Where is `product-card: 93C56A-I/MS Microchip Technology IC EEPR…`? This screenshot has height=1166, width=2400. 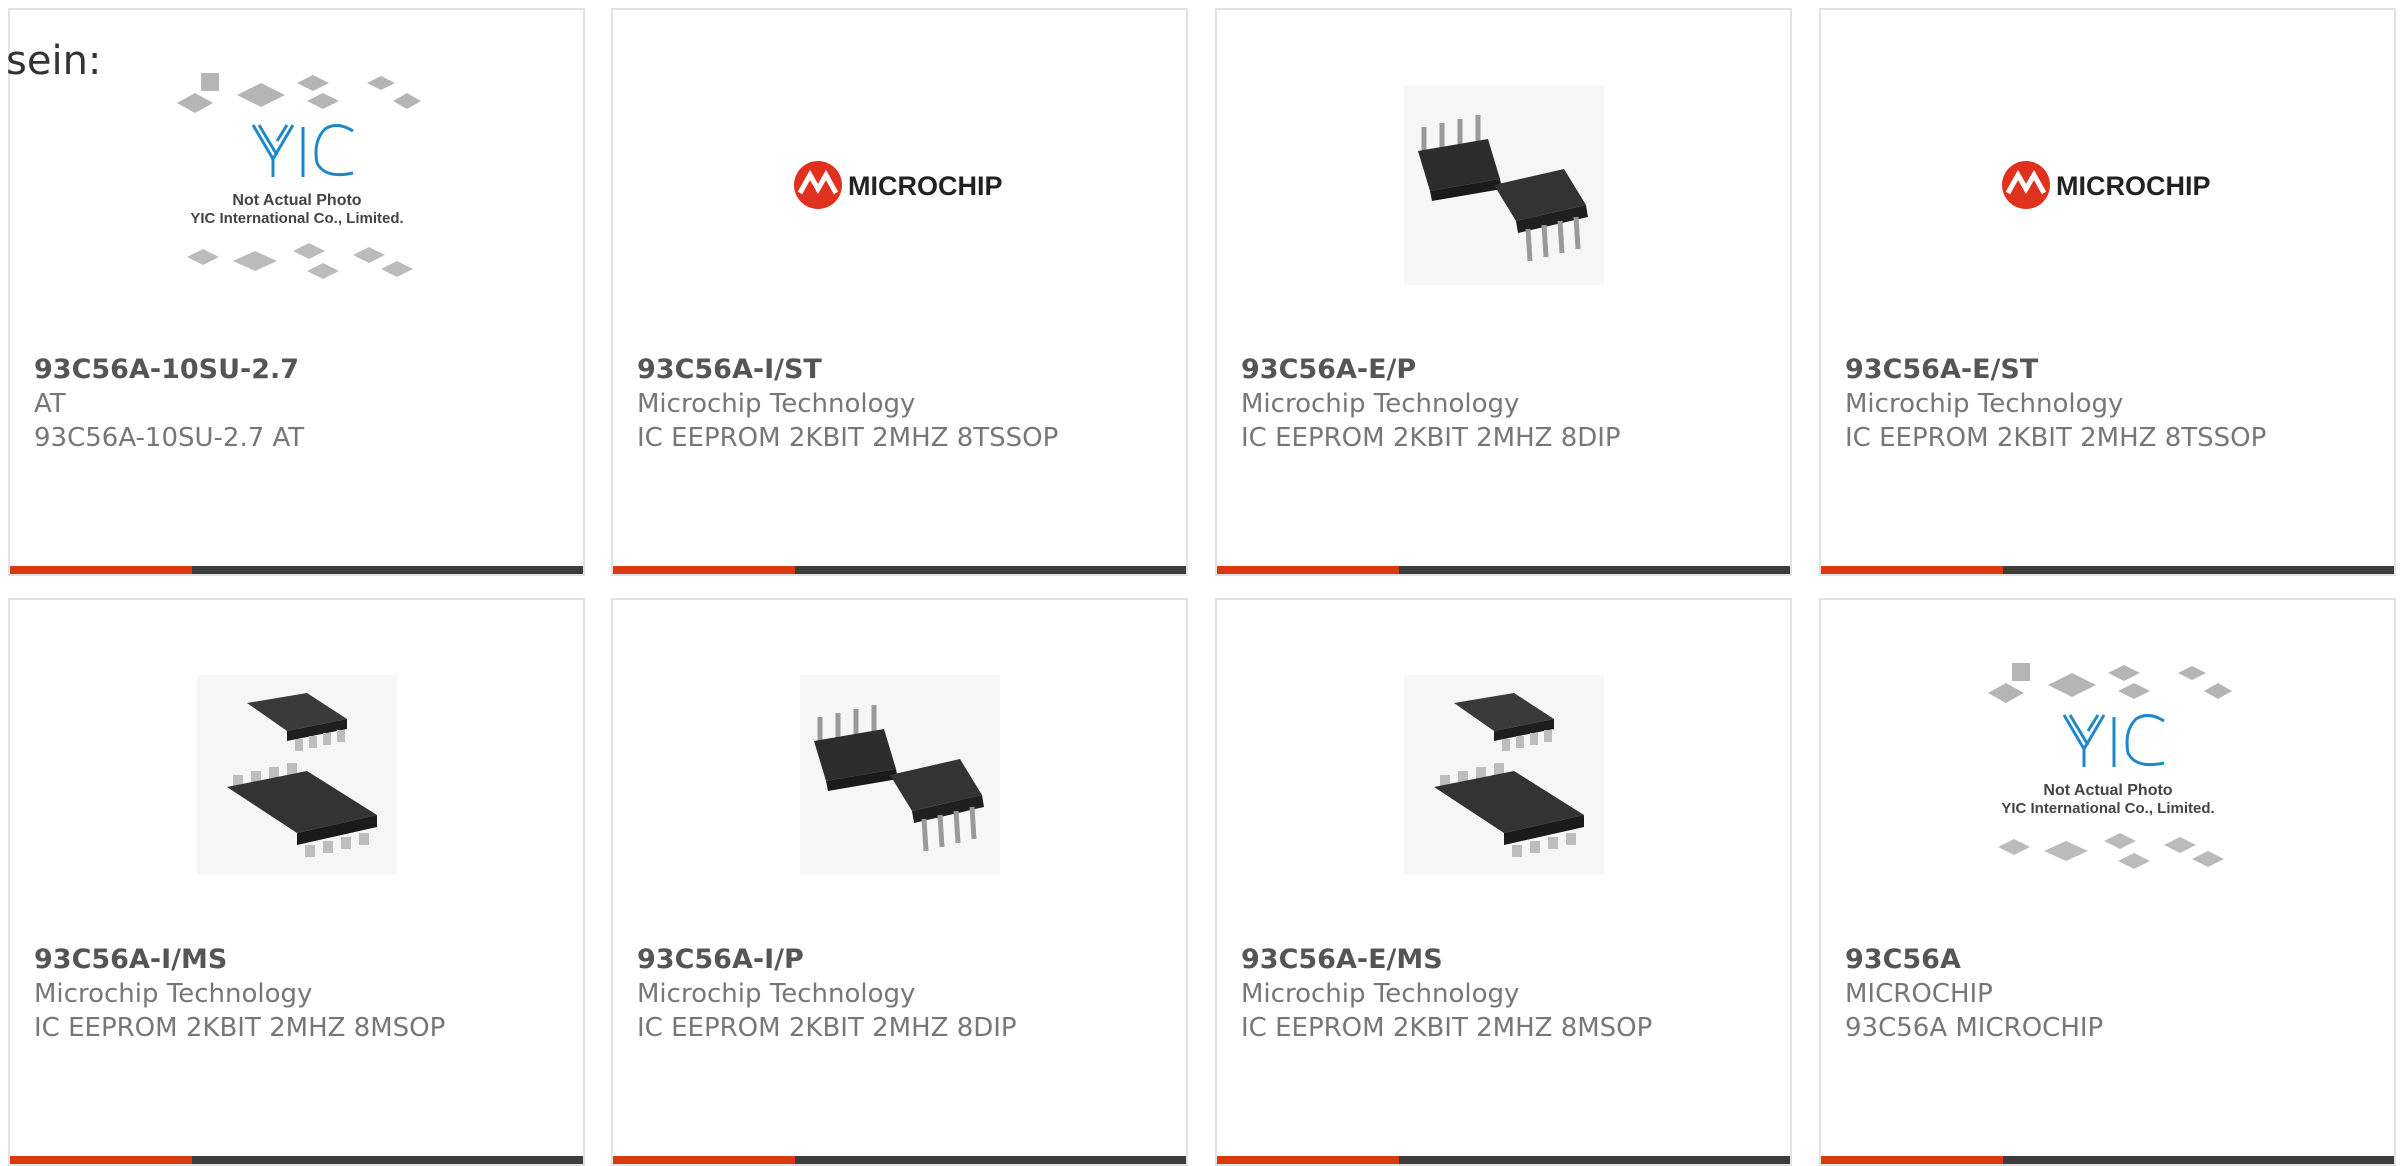
product-card: 93C56A-I/MS Microchip Technology IC EEPR… is located at coordinates (296, 882).